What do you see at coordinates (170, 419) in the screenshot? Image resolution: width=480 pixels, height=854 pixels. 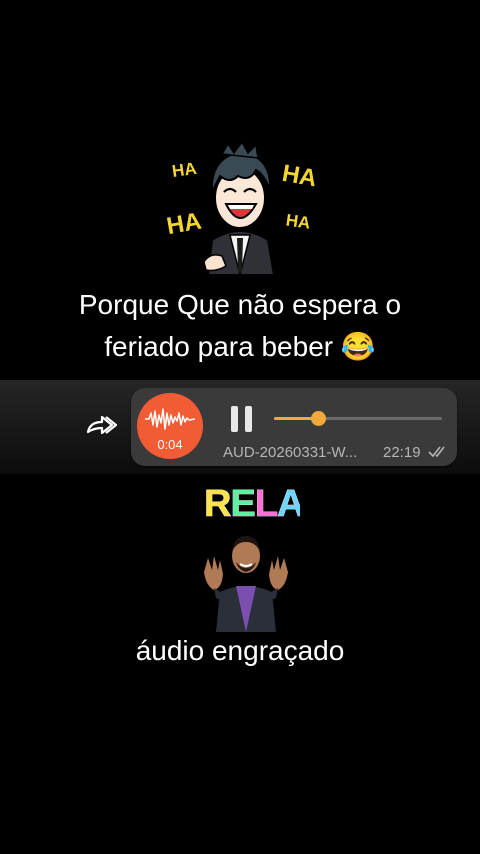 I see `waveform-icon` at bounding box center [170, 419].